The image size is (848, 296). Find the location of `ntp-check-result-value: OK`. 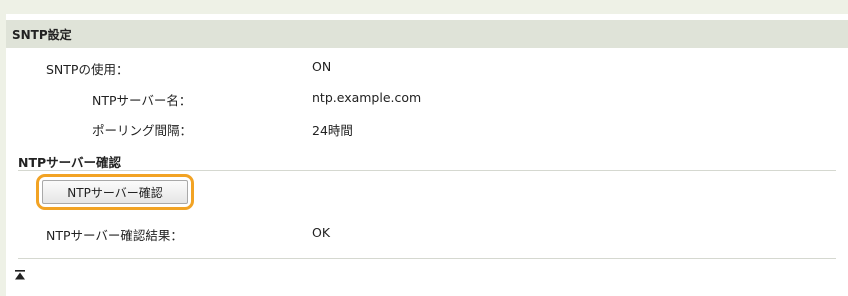

ntp-check-result-value: OK is located at coordinates (321, 232).